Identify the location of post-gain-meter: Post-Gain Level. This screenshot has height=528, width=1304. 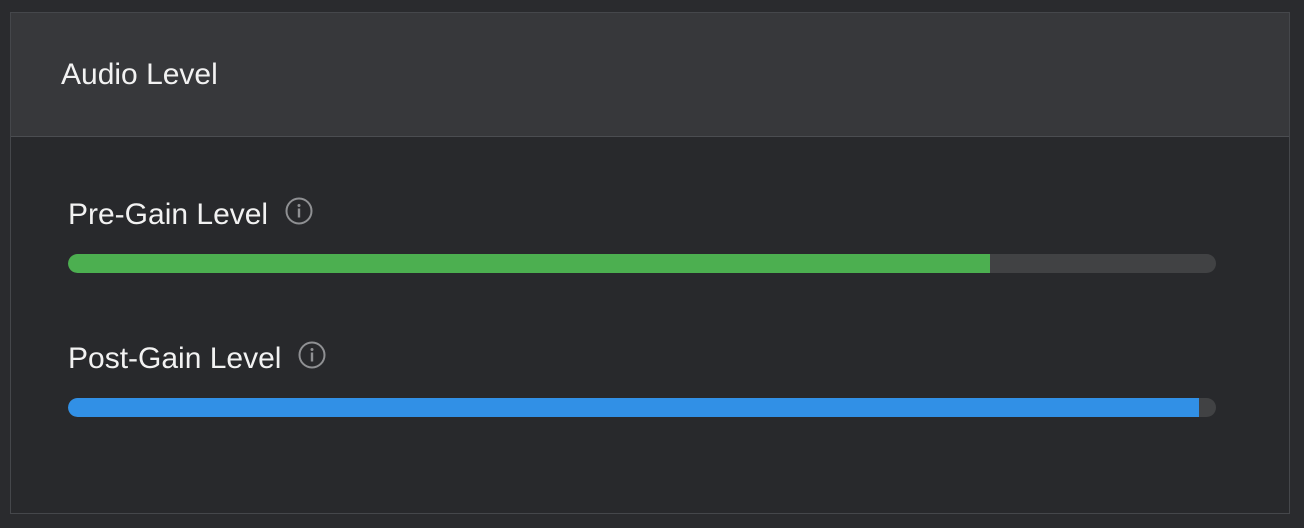
(642, 379).